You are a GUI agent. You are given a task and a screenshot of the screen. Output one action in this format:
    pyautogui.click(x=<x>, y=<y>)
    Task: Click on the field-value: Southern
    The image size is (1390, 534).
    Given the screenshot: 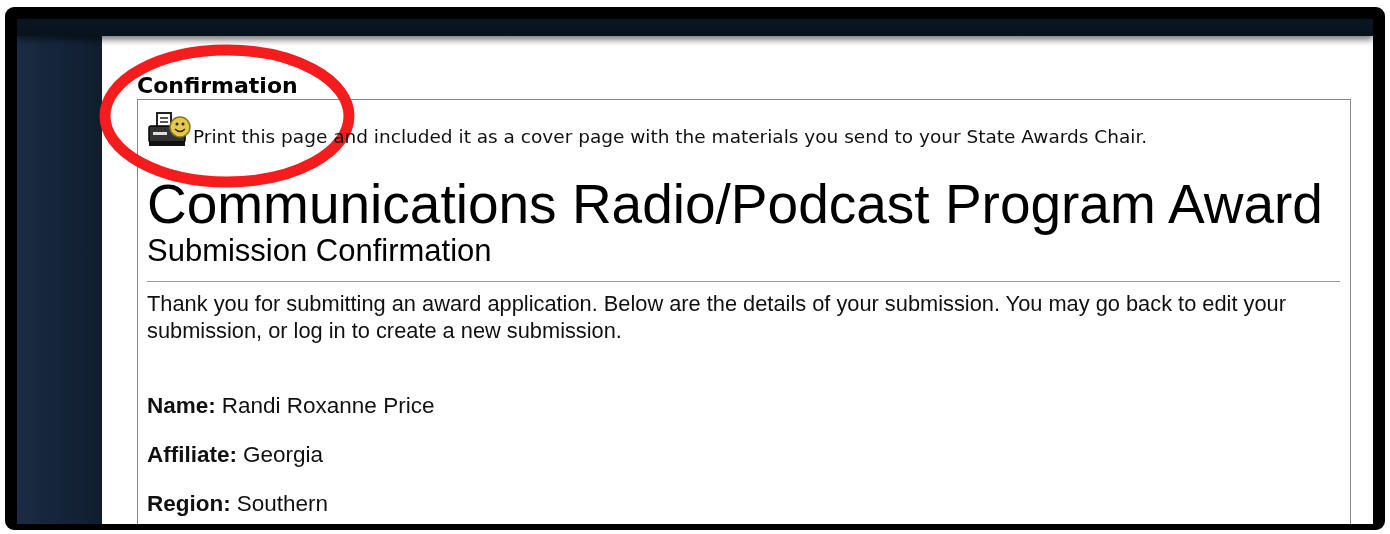 What is the action you would take?
    pyautogui.click(x=282, y=504)
    